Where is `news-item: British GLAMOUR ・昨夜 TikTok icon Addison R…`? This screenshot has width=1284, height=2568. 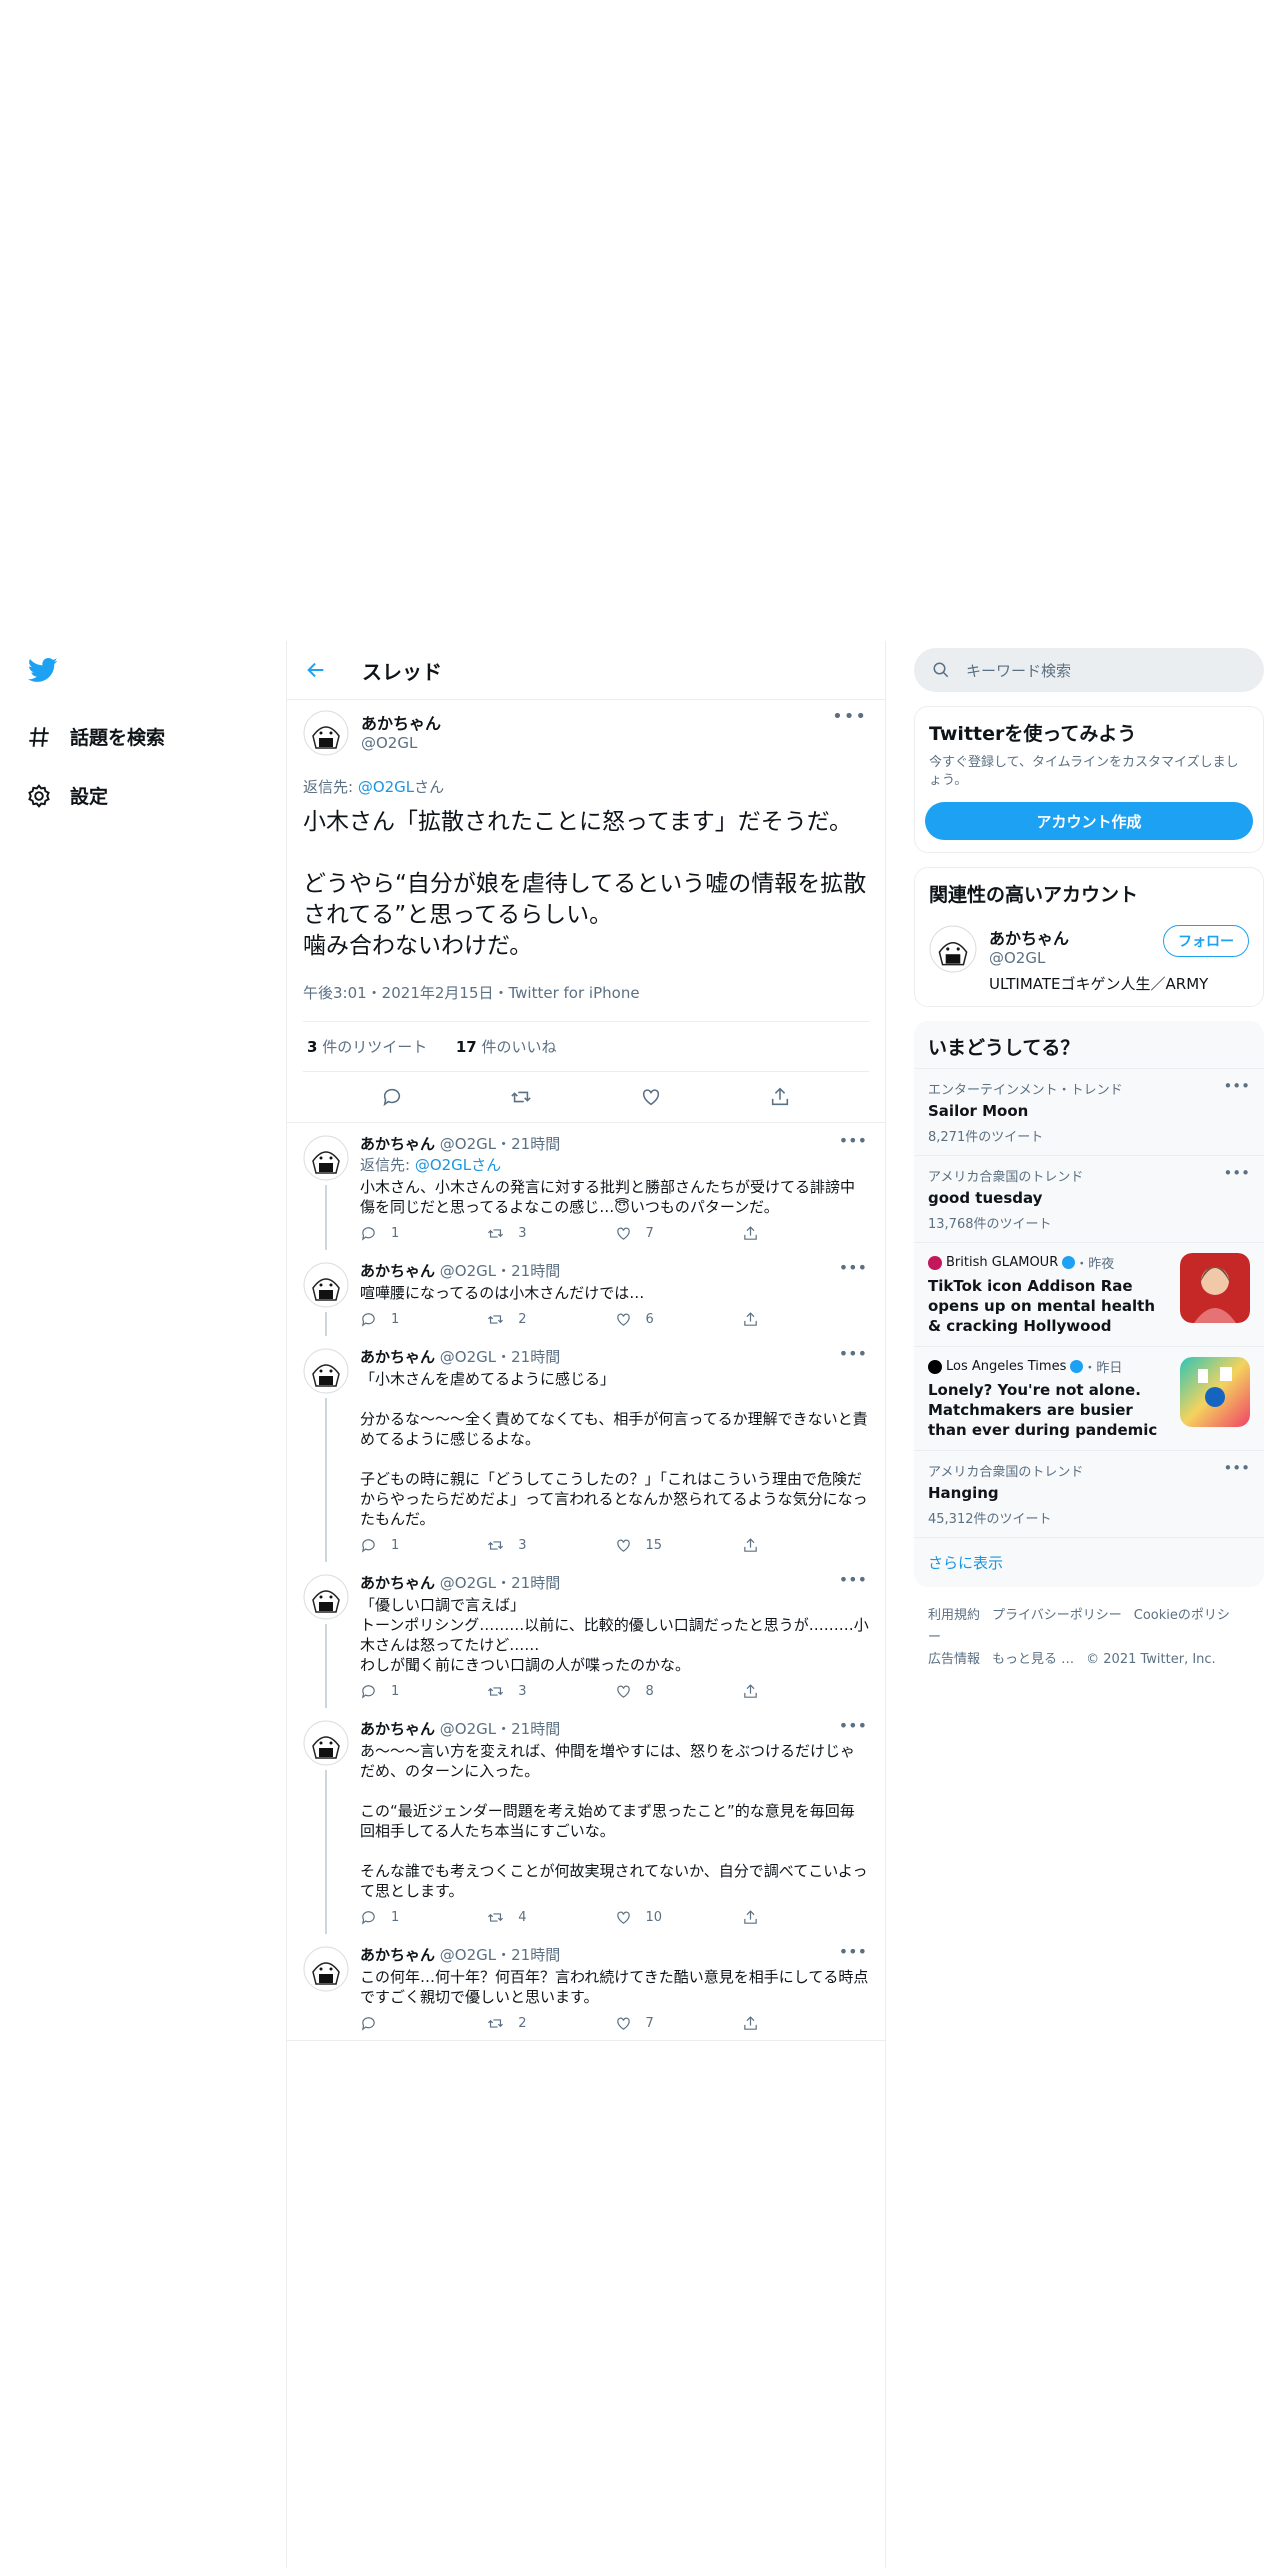
news-item: British GLAMOUR ・昨夜 TikTok icon Addison R… is located at coordinates (1089, 1294).